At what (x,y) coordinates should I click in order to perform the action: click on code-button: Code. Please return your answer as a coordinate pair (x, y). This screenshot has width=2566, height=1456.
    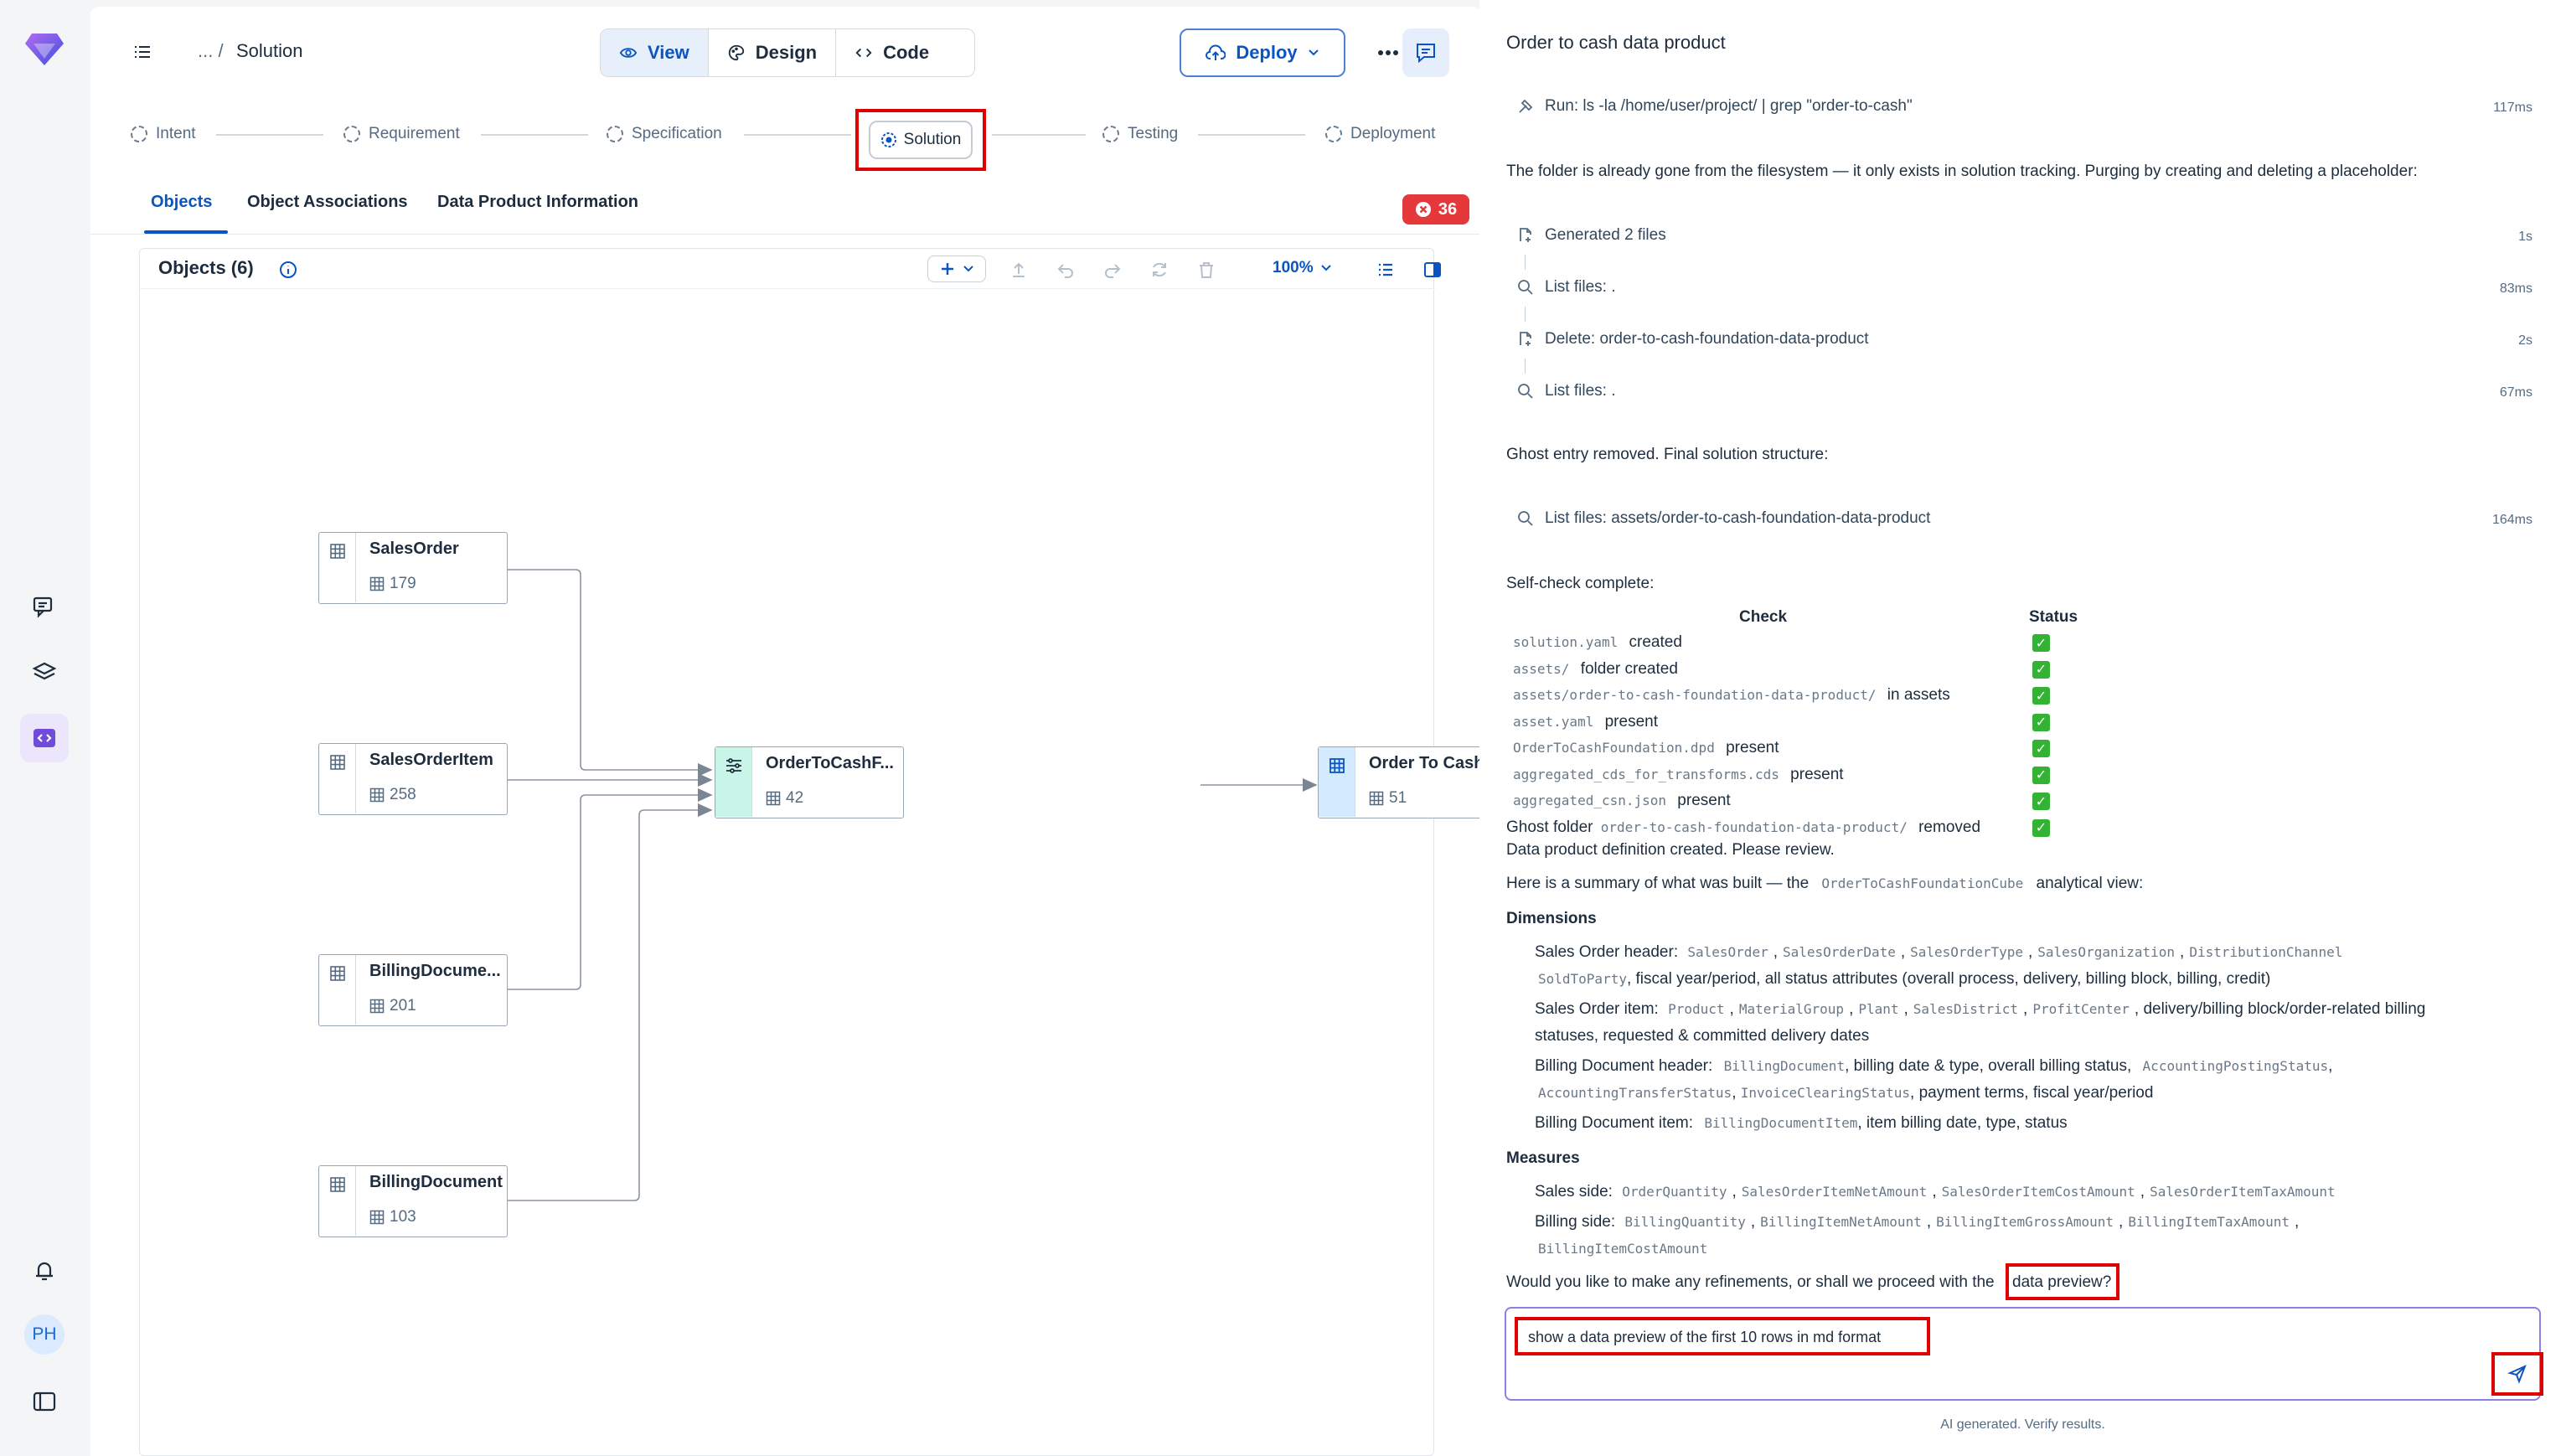
    Looking at the image, I should click on (891, 52).